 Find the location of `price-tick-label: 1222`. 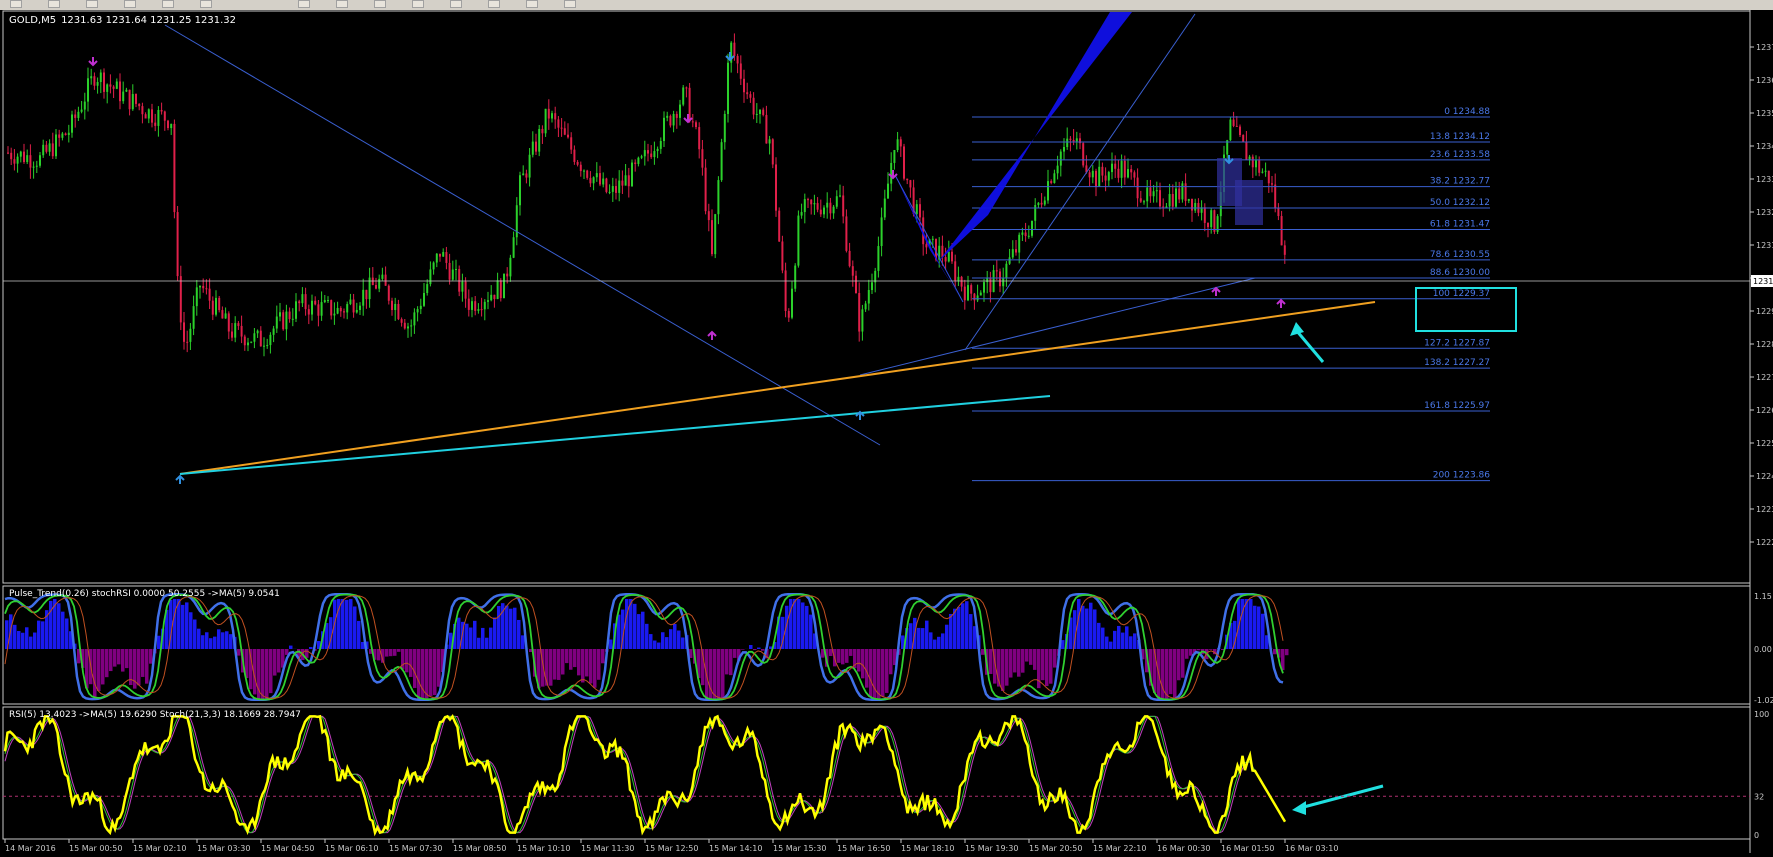

price-tick-label: 1222 is located at coordinates (1764, 542).